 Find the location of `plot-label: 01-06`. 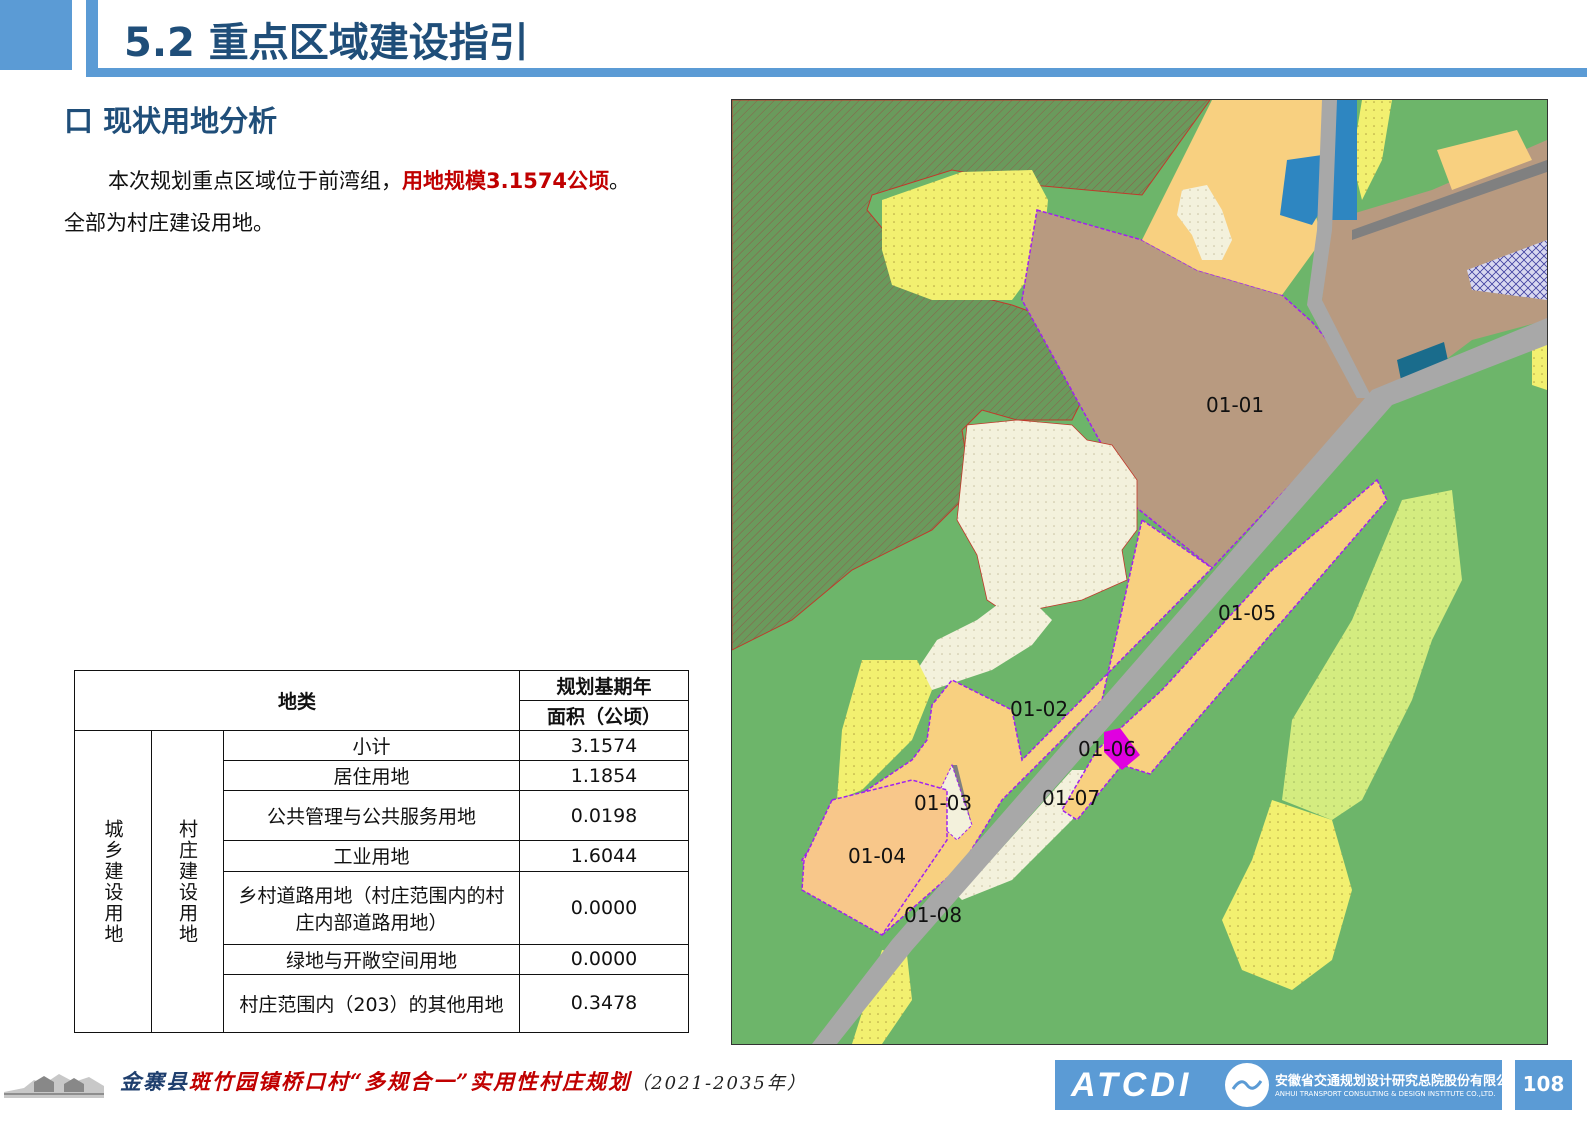

plot-label: 01-06 is located at coordinates (1107, 749).